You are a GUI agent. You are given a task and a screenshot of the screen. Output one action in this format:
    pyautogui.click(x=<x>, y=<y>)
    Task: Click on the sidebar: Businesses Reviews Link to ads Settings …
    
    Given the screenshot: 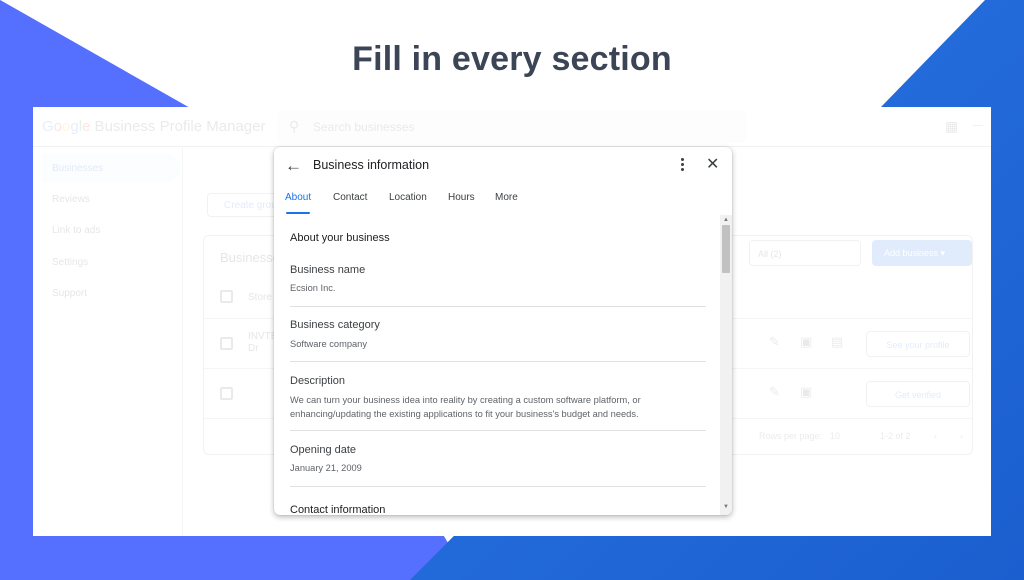 What is the action you would take?
    pyautogui.click(x=108, y=342)
    